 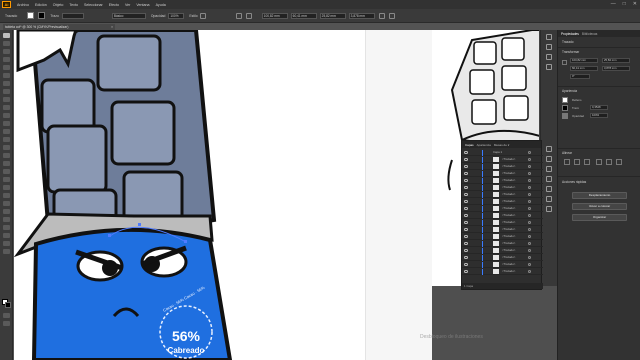 What do you see at coordinates (6, 123) in the screenshot?
I see `eraser-tool-icon` at bounding box center [6, 123].